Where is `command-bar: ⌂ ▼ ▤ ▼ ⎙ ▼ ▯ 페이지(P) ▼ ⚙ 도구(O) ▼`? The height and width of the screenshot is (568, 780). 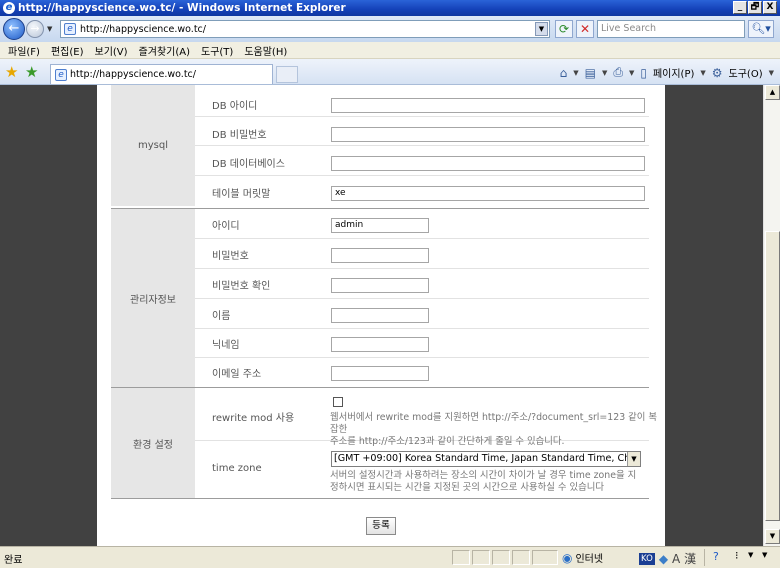
command-bar: ⌂ ▼ ▤ ▼ ⎙ ▼ ▯ 페이지(P) ▼ ⚙ 도구(O) ▼ is located at coordinates (667, 72).